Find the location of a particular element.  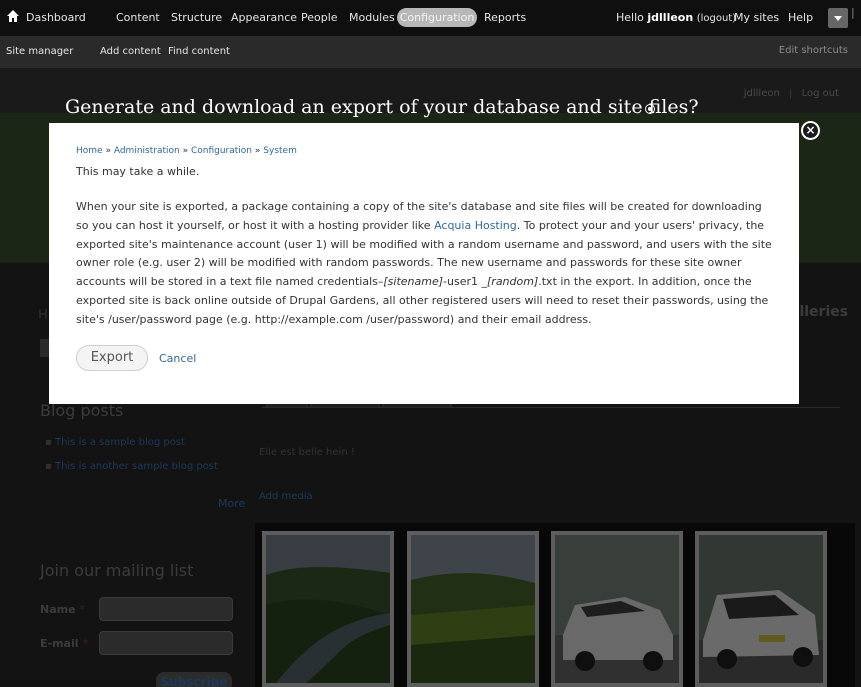

toolbar-help: Help is located at coordinates (800, 18).